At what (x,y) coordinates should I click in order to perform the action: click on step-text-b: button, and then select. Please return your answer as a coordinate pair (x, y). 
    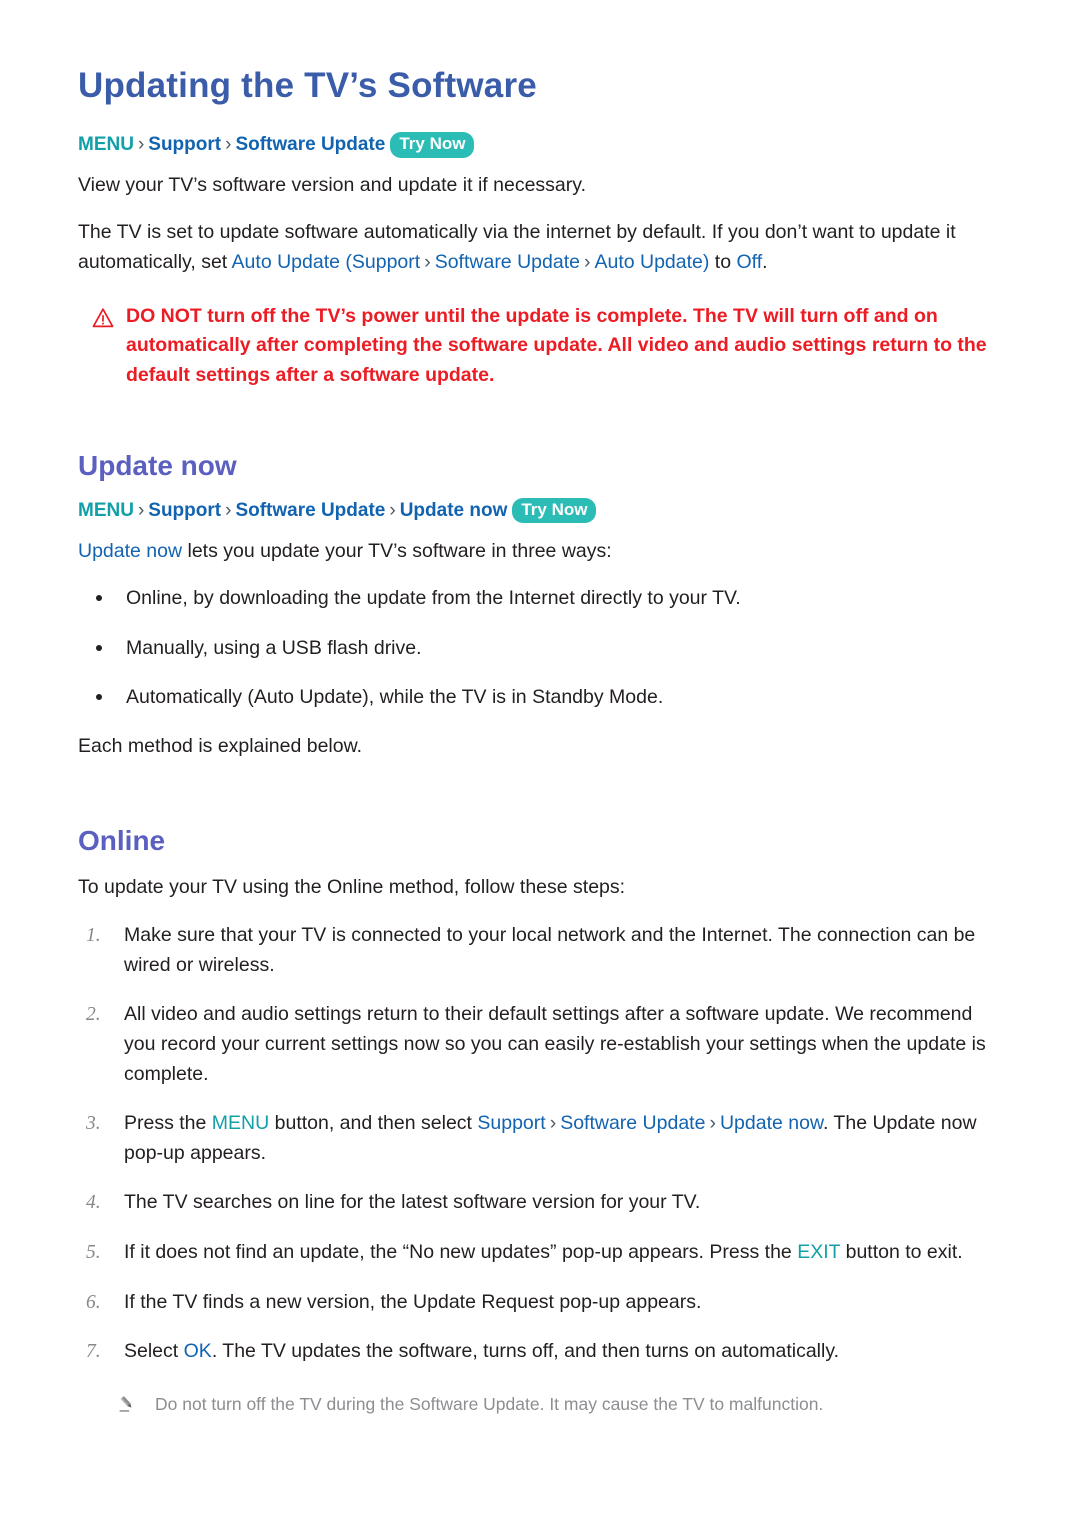
    Looking at the image, I should click on (373, 1123).